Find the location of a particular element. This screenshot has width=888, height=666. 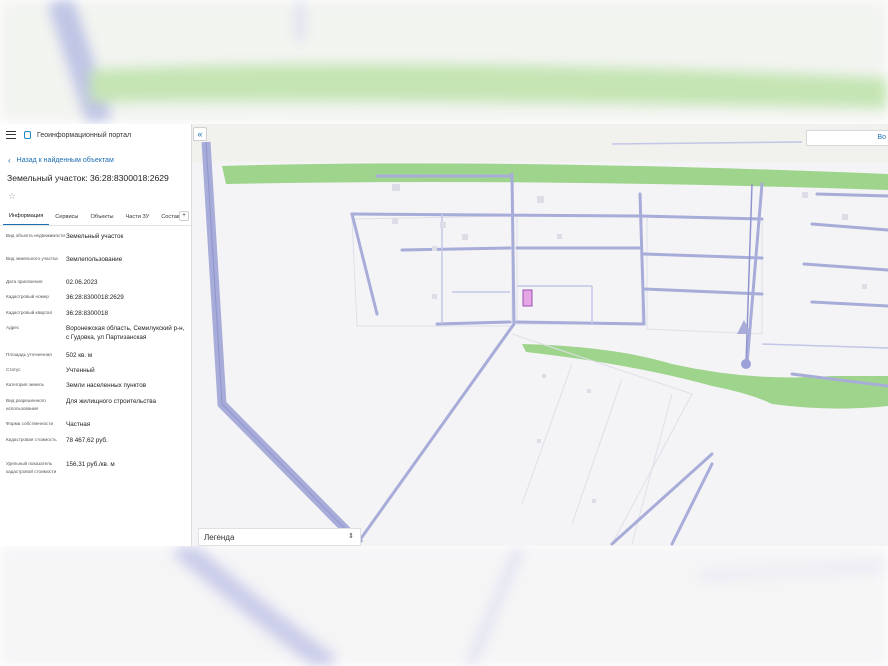

attribute-row: Форма собственности Частная is located at coordinates (95, 428).